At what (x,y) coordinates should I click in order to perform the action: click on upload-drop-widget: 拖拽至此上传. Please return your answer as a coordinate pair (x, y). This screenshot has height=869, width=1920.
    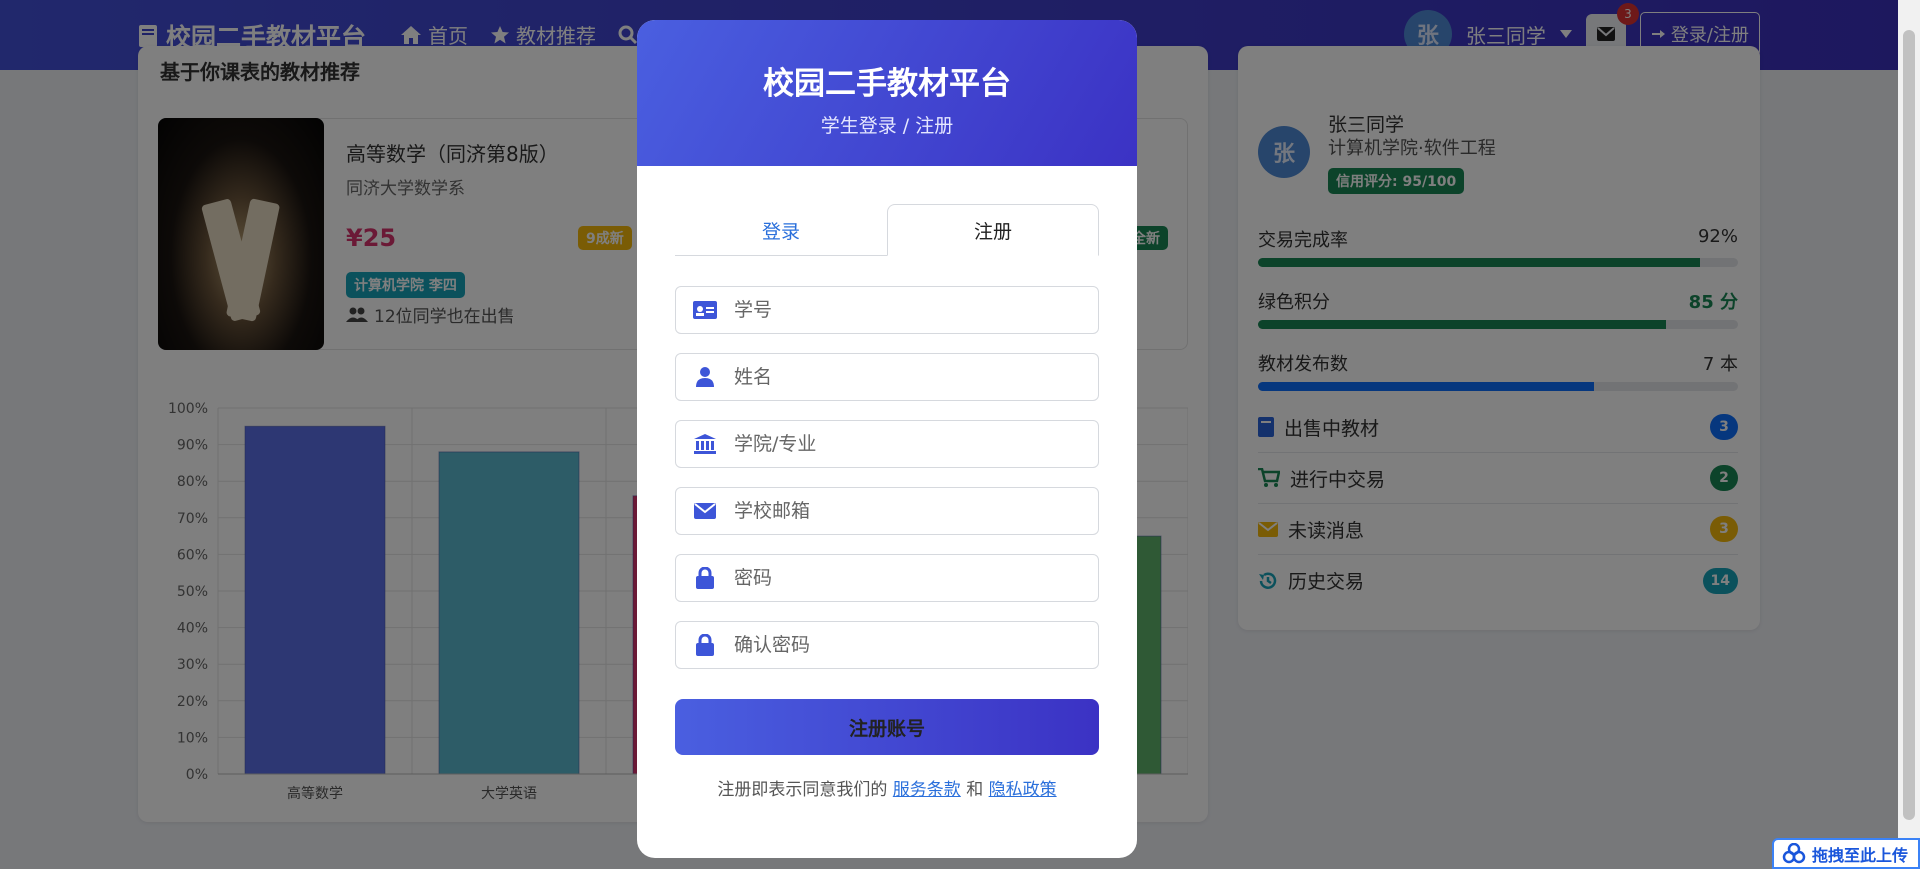
    Looking at the image, I should click on (1846, 853).